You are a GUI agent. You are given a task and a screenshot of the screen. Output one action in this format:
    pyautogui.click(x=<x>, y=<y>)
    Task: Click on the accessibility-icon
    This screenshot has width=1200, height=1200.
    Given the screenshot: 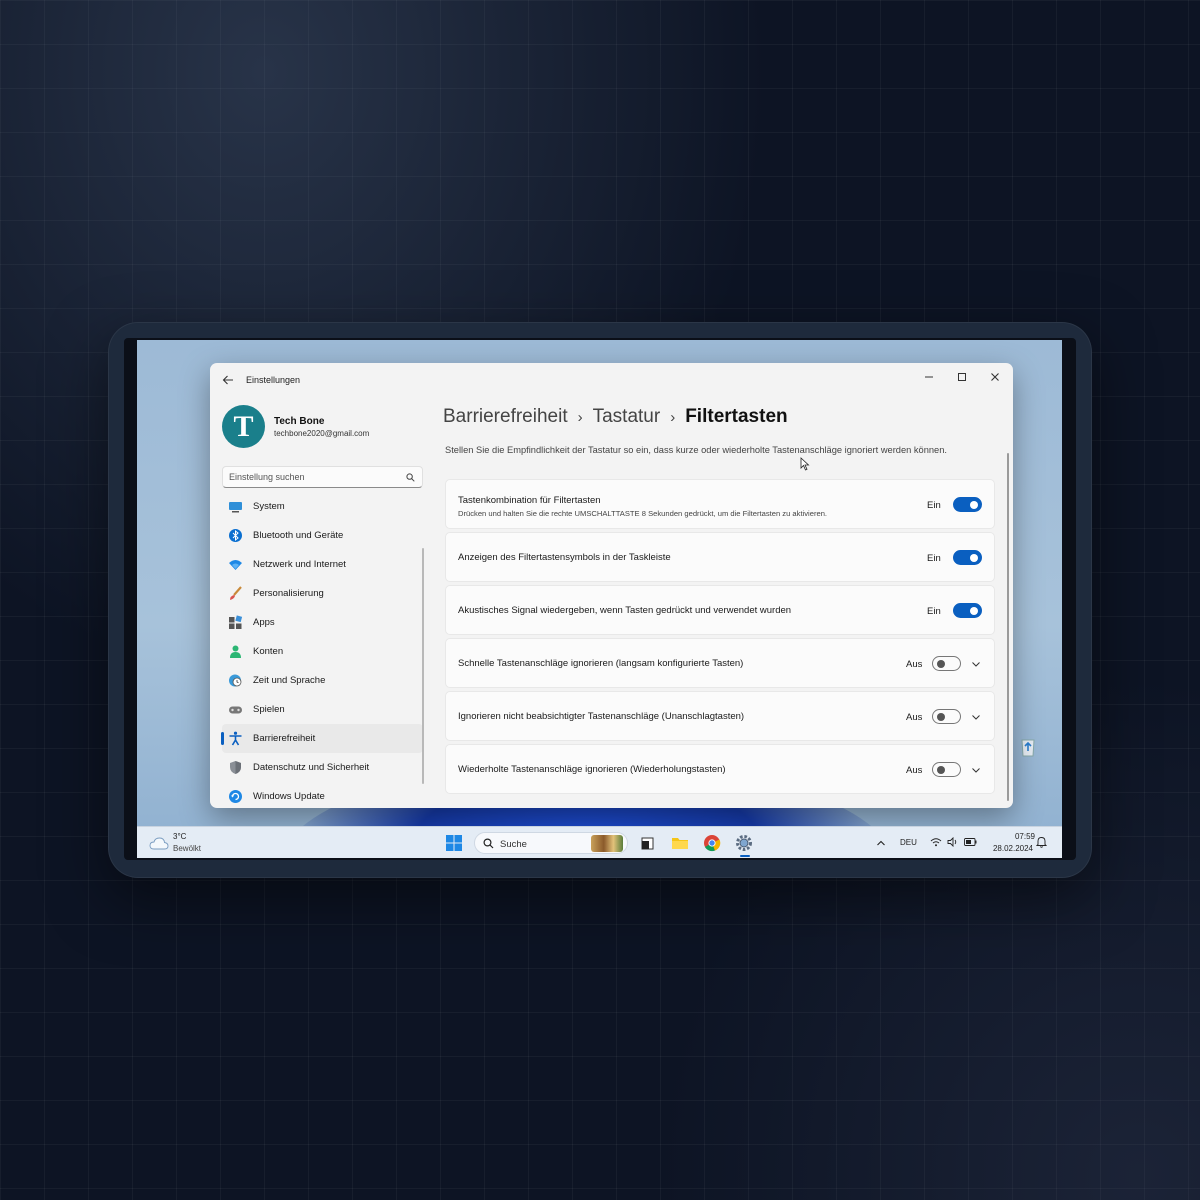 What is the action you would take?
    pyautogui.click(x=235, y=738)
    